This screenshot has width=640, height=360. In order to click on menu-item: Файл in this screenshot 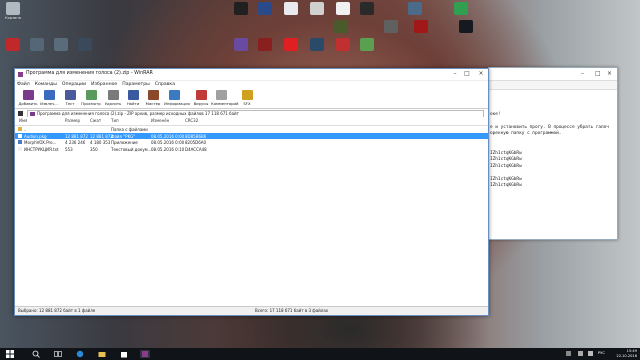, I will do `click(23, 85)`.